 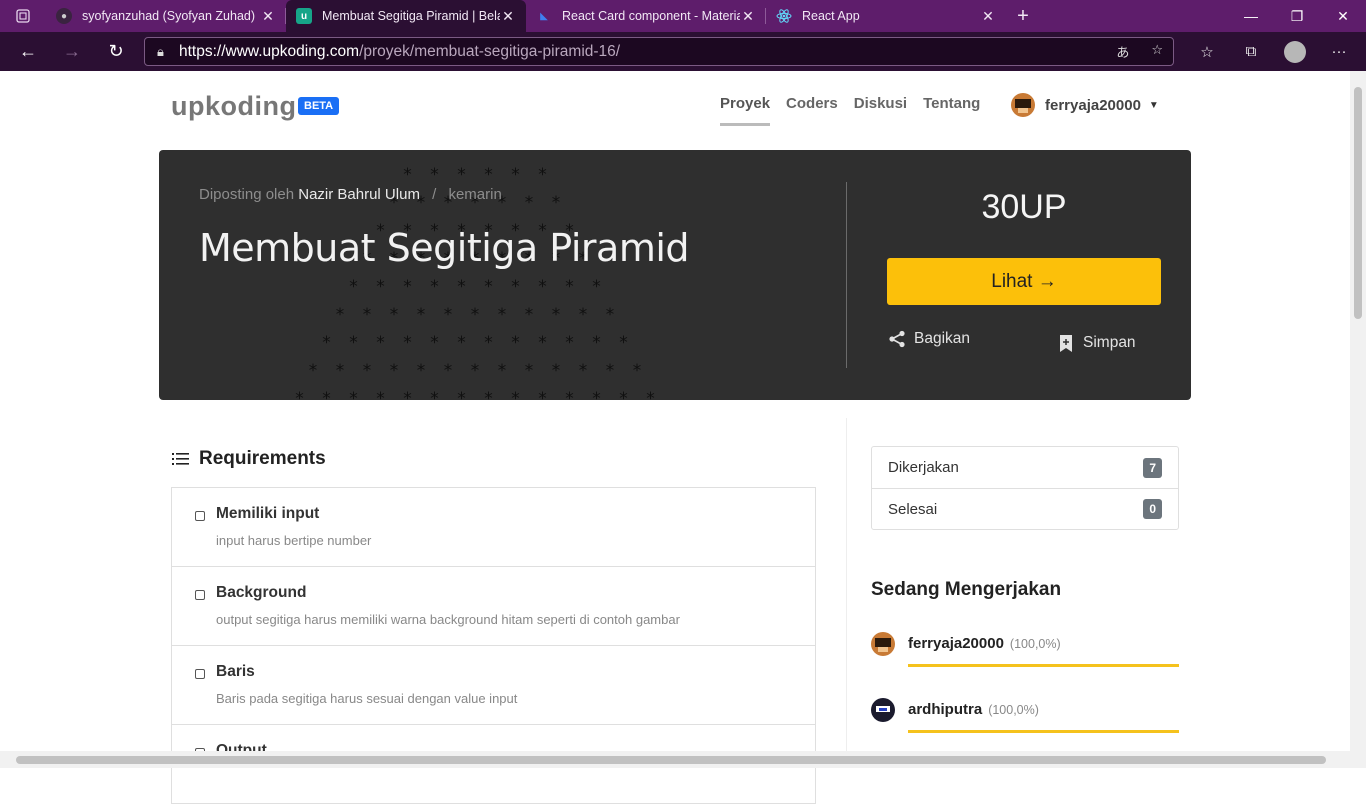 I want to click on requirements-heading: Requirements, so click(x=249, y=459).